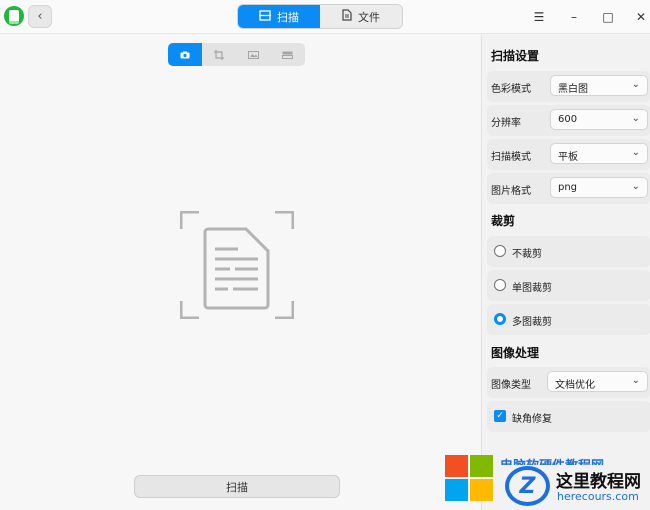 The width and height of the screenshot is (650, 510). I want to click on scan-button-label: 扫描, so click(237, 487).